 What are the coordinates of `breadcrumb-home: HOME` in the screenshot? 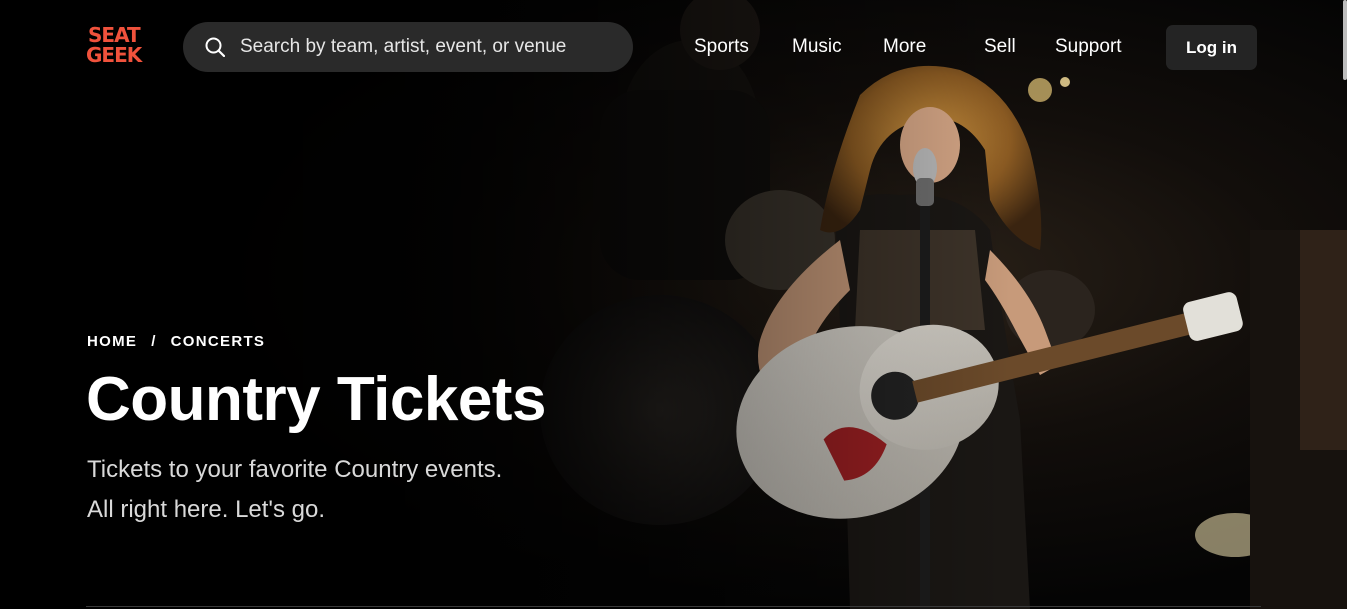 It's located at (112, 341).